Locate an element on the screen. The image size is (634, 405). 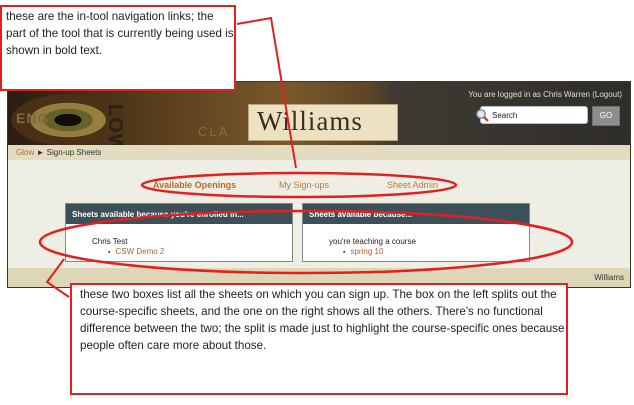
breadcrumb-trail: Glow ► Sign-up Sheets is located at coordinates (58, 152).